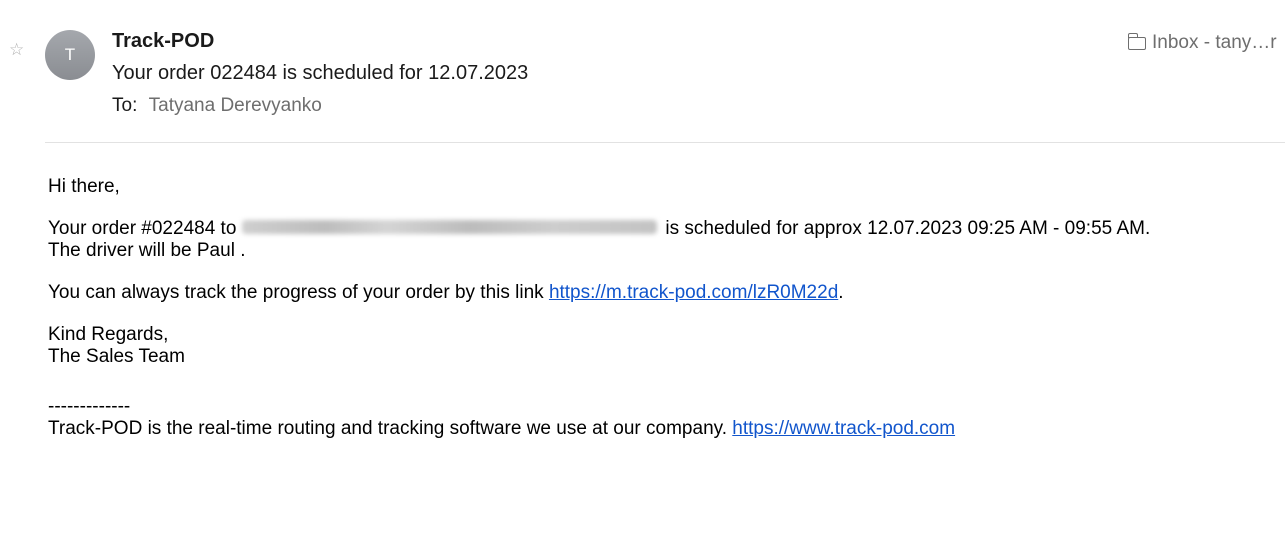 This screenshot has height=554, width=1285. I want to click on order-prefix: Your order #022484 to, so click(142, 228).